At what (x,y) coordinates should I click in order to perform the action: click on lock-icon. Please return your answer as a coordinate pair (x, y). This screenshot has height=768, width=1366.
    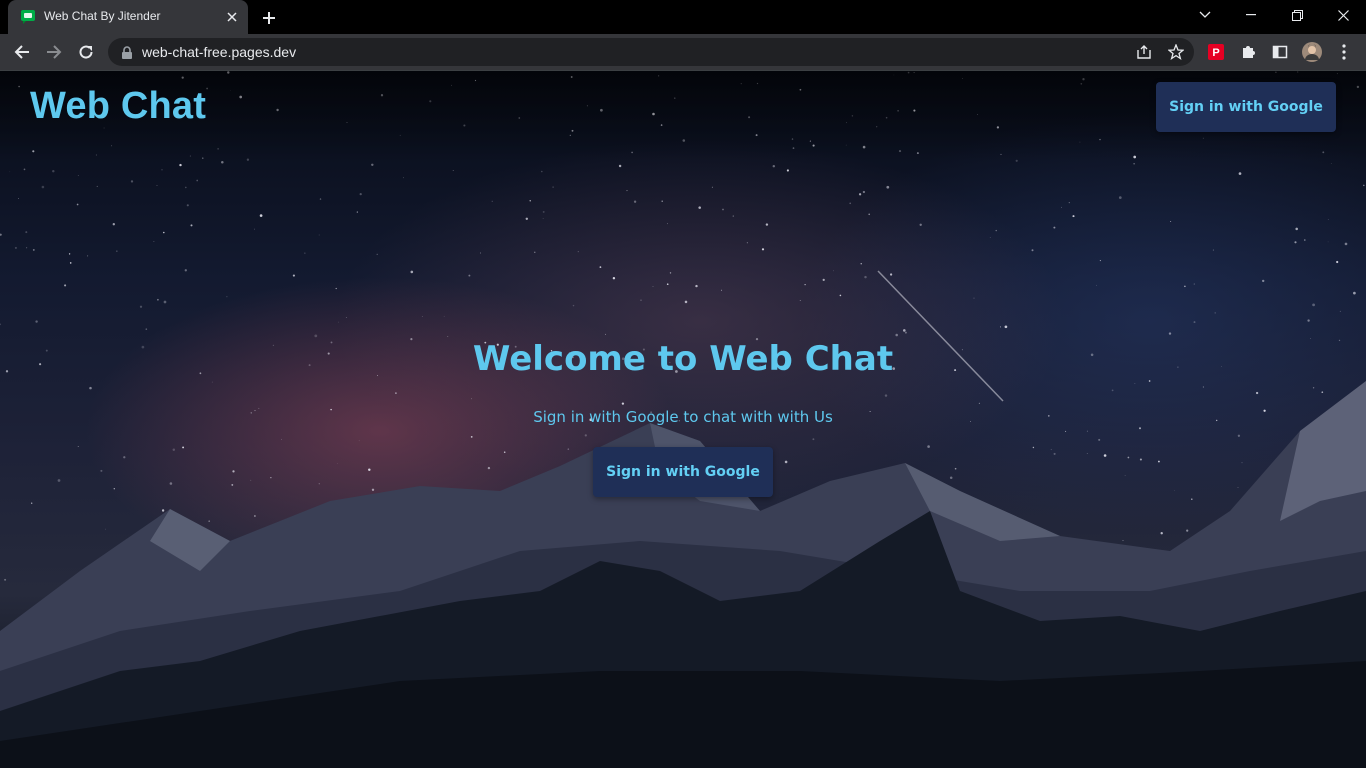
    Looking at the image, I should click on (127, 52).